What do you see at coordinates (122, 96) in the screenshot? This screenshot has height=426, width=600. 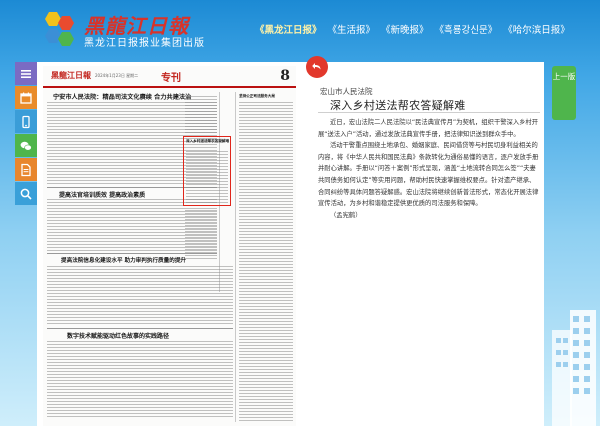 I see `headline-1: 宁安市人民法院：精品司法文化赓续 合力共建法治` at bounding box center [122, 96].